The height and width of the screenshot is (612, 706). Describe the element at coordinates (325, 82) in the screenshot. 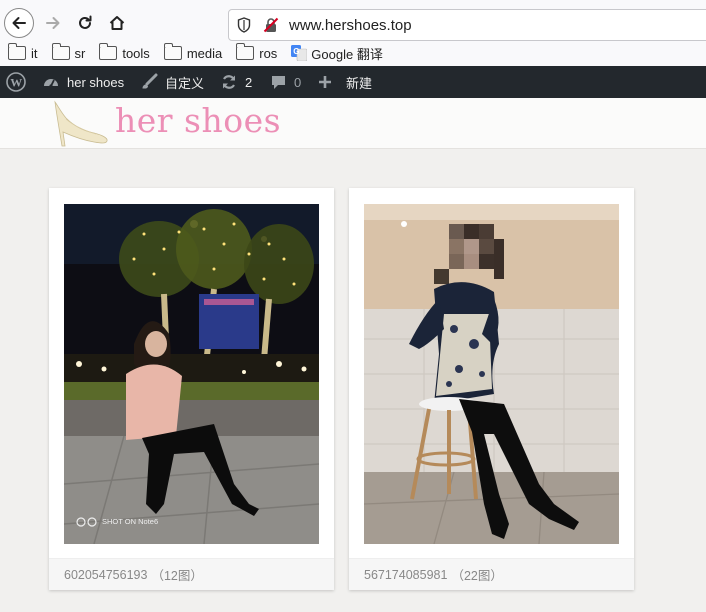

I see `plus-icon` at that location.